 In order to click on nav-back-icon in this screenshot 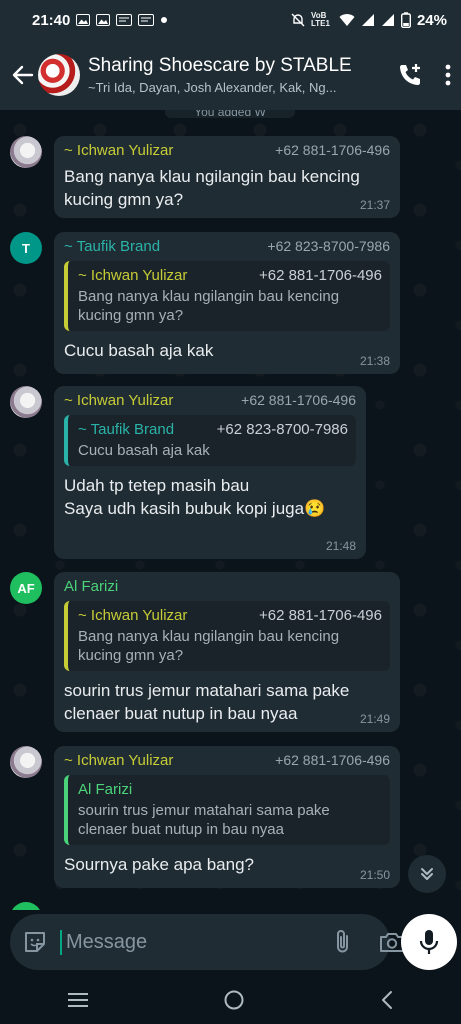, I will do `click(387, 1000)`.